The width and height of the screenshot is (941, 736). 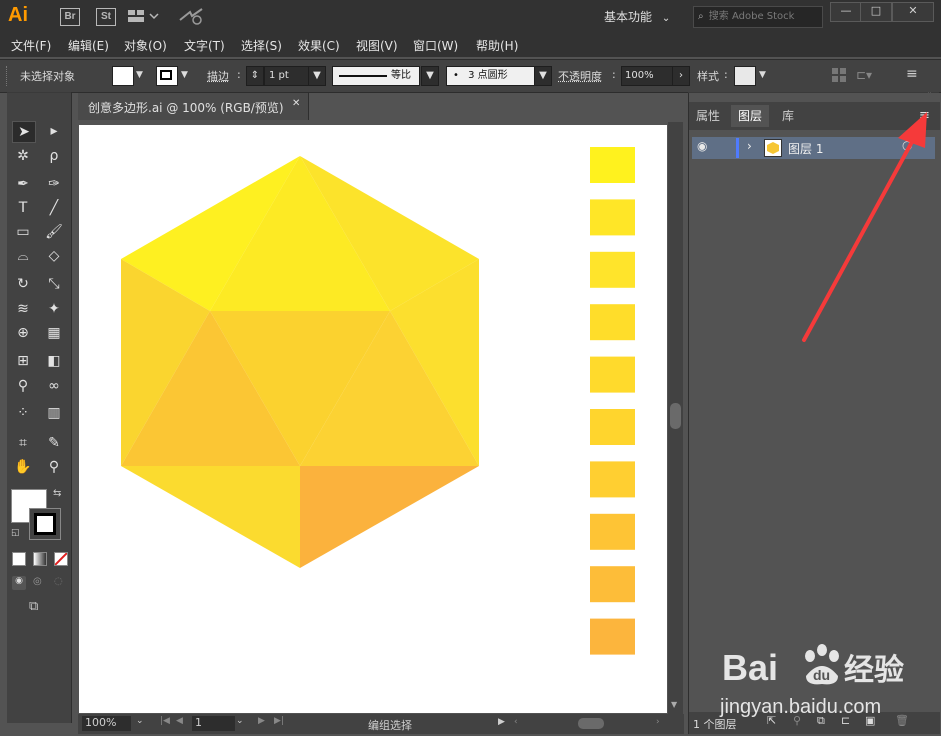 I want to click on menu-help: 帮助(H), so click(x=497, y=45).